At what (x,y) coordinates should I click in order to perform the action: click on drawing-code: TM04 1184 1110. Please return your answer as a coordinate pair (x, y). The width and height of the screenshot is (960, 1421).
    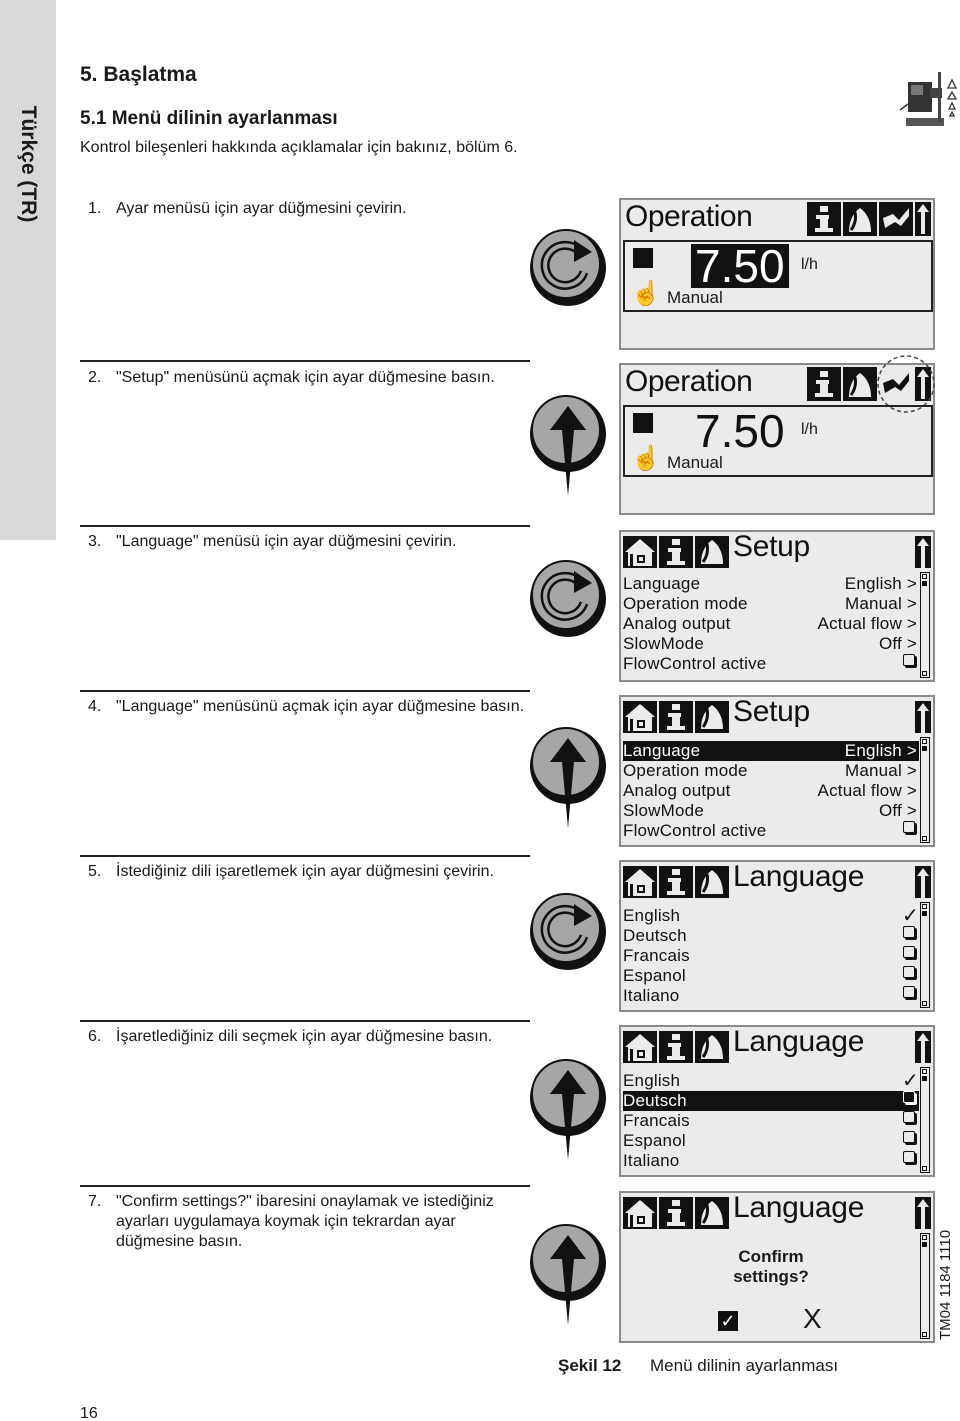
    Looking at the image, I should click on (945, 1284).